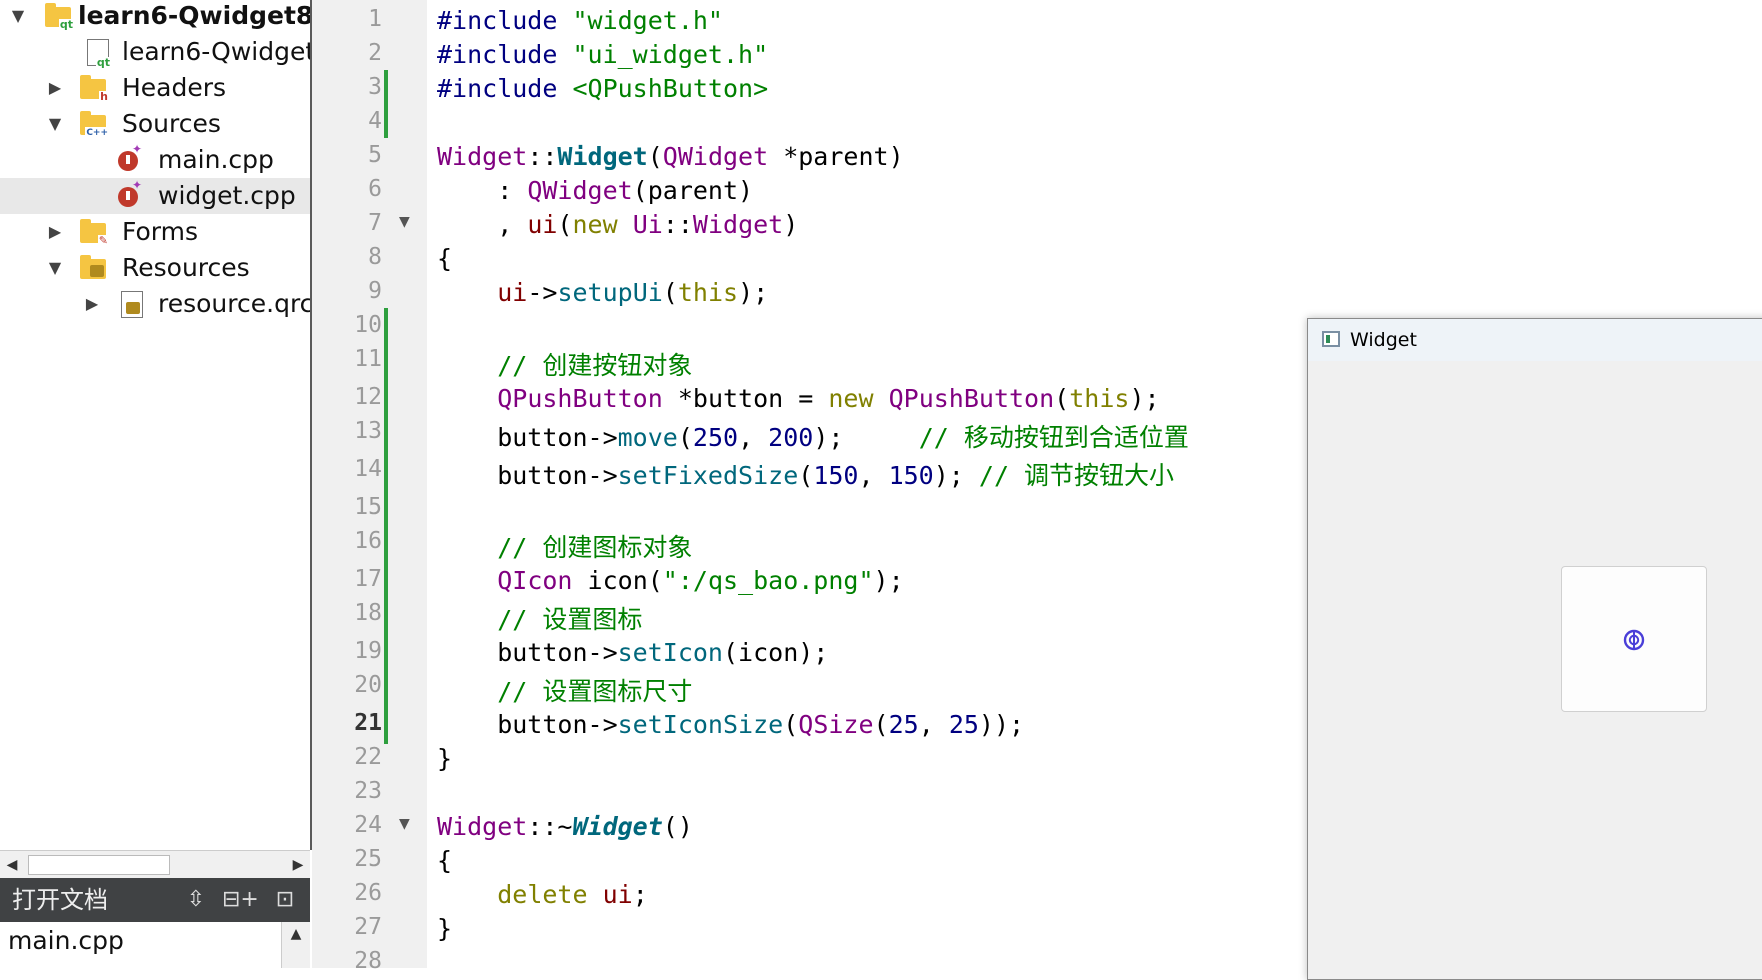  Describe the element at coordinates (505, 20) in the screenshot. I see `code-token: #include` at that location.